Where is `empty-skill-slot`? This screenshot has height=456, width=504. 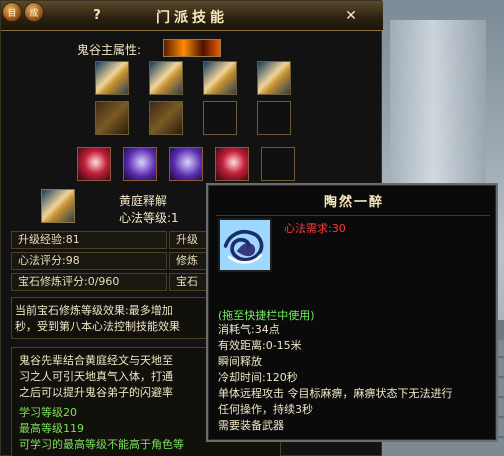
empty-skill-slot is located at coordinates (278, 164).